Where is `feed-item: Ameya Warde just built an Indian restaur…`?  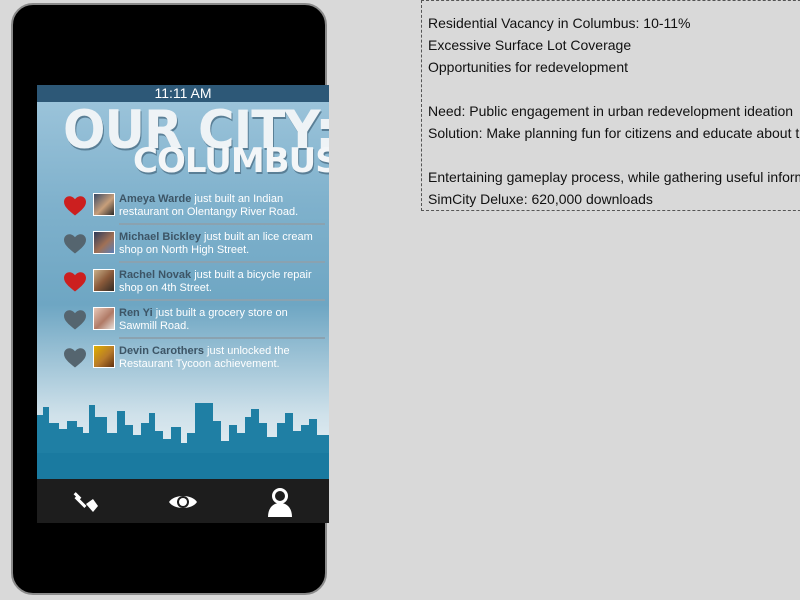 feed-item: Ameya Warde just built an Indian restaur… is located at coordinates (194, 207).